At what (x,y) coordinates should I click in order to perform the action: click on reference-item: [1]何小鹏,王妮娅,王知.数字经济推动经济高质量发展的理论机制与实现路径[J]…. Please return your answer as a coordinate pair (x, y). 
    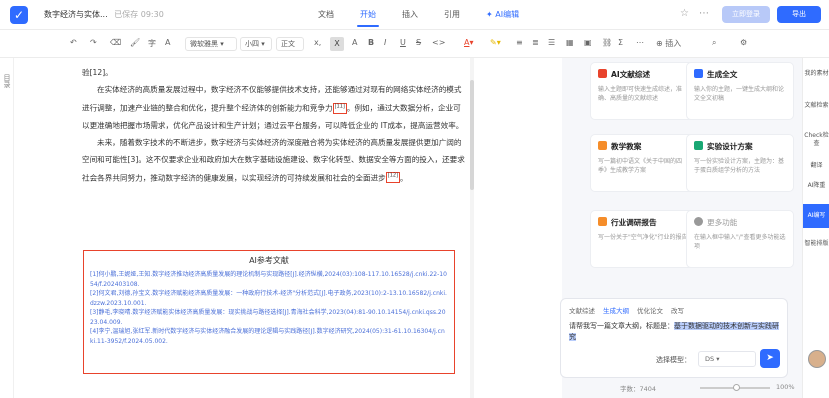
    Looking at the image, I should click on (269, 279).